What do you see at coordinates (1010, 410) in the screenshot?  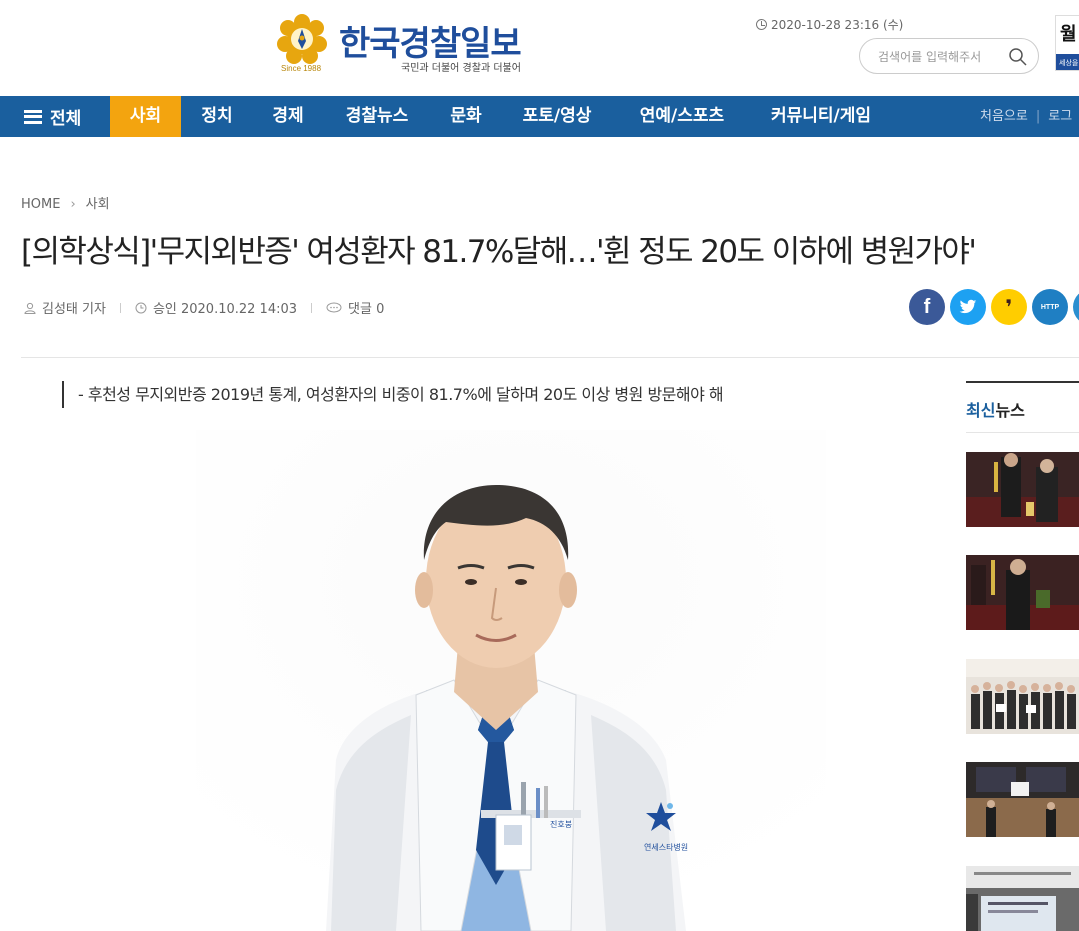 I see `latest-news-title-rest: 뉴스` at bounding box center [1010, 410].